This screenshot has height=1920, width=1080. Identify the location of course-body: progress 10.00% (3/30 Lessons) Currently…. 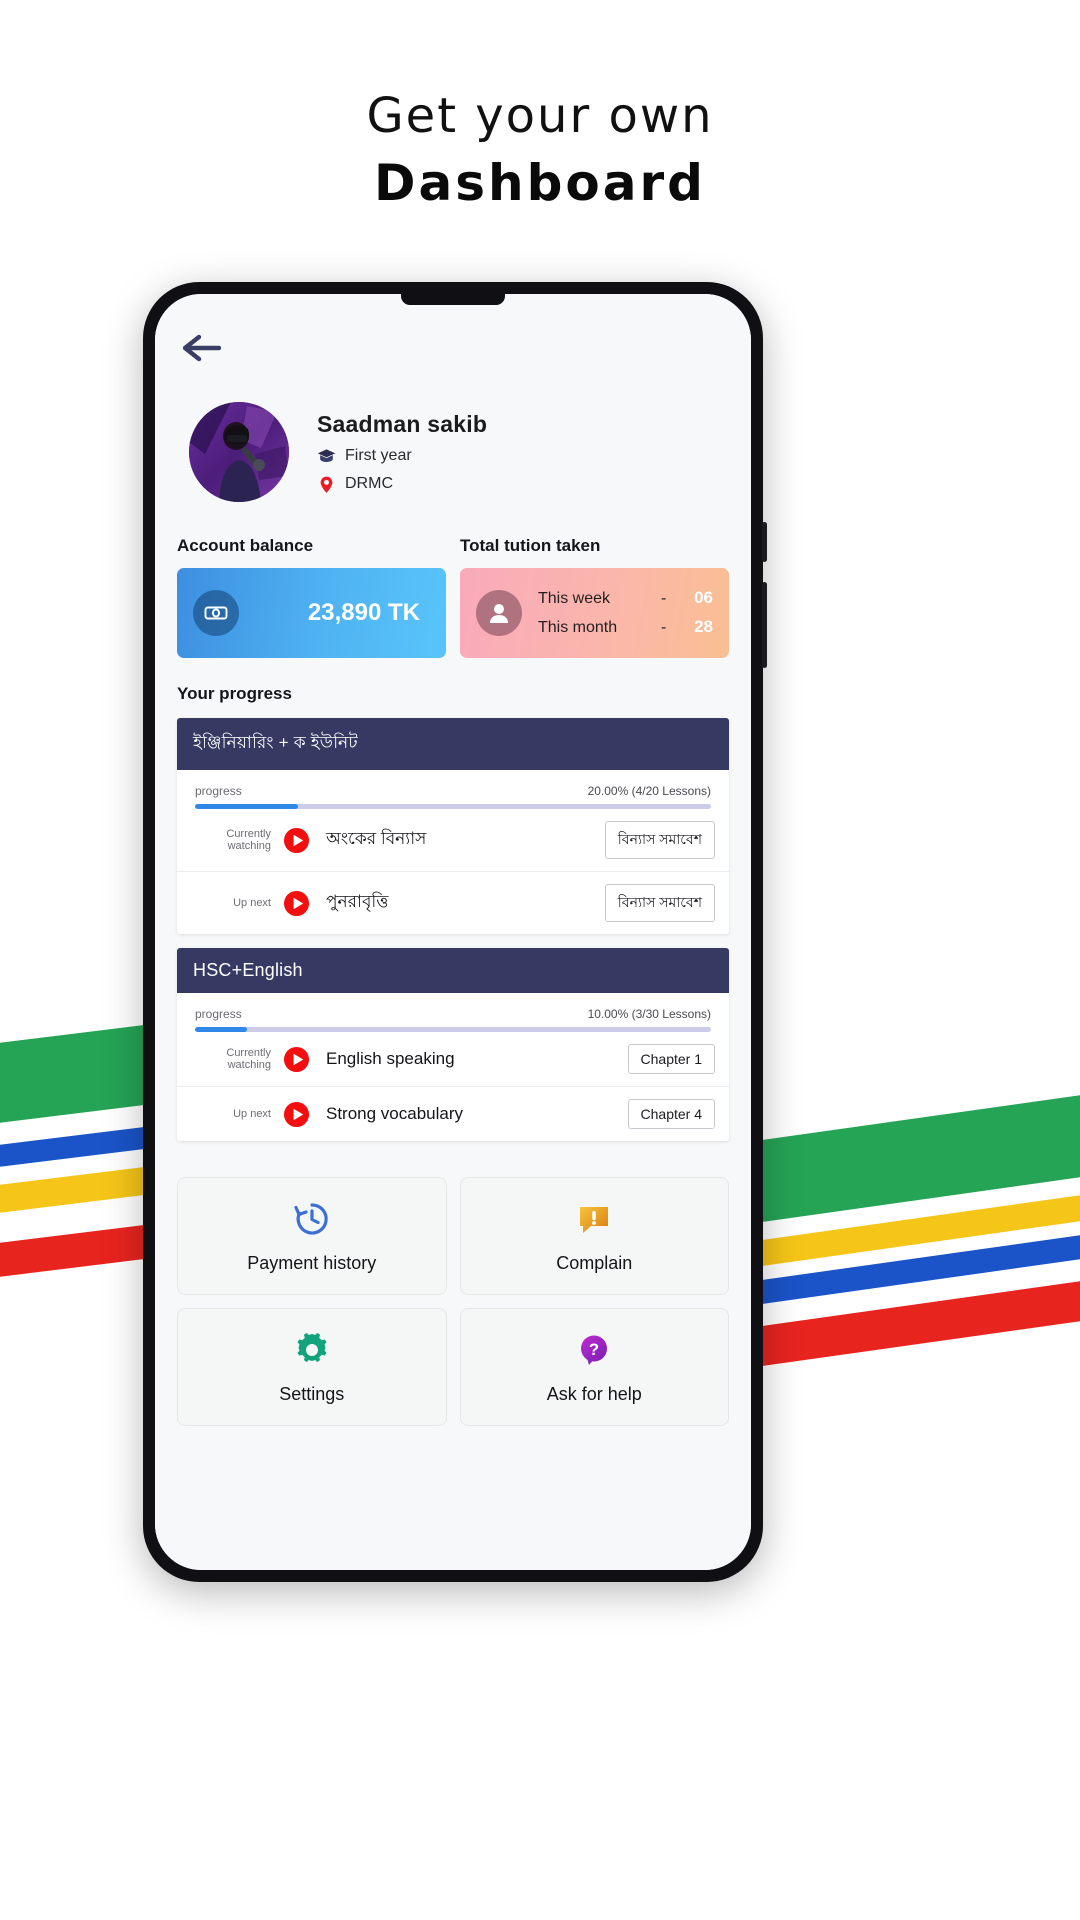
(453, 1067).